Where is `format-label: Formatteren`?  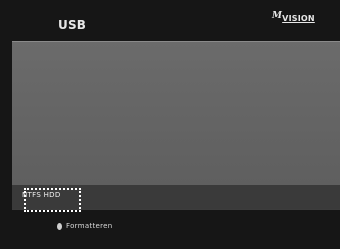
format-label: Formatteren is located at coordinates (89, 226).